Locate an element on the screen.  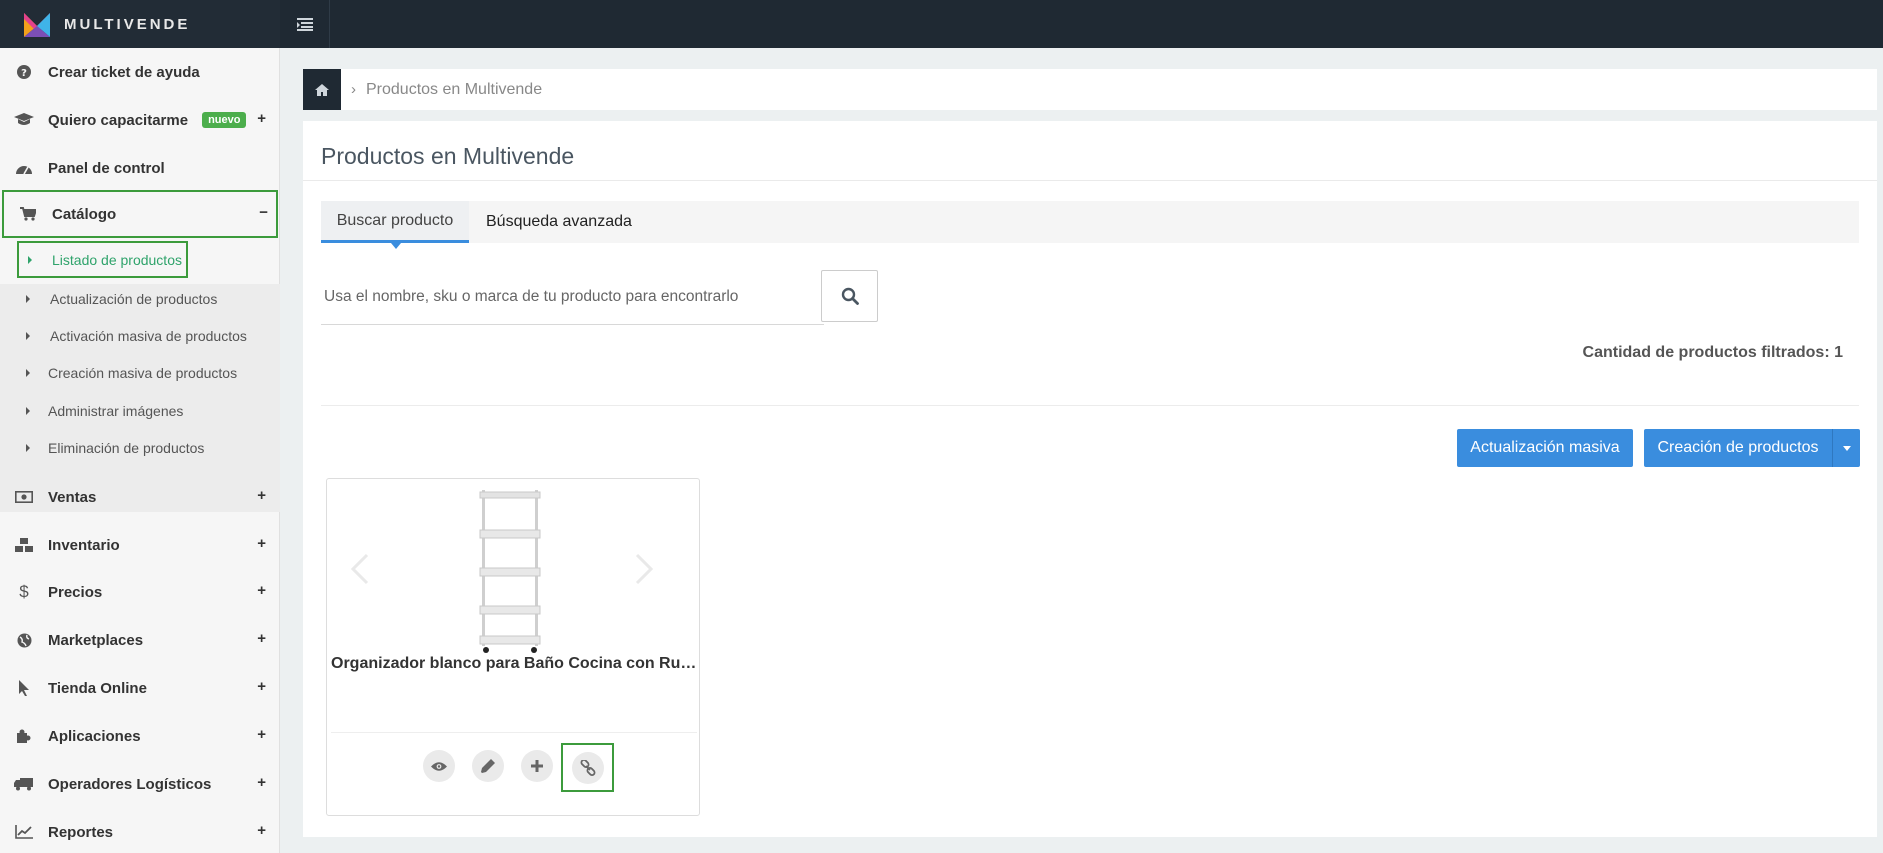
line-chart-icon is located at coordinates (24, 832).